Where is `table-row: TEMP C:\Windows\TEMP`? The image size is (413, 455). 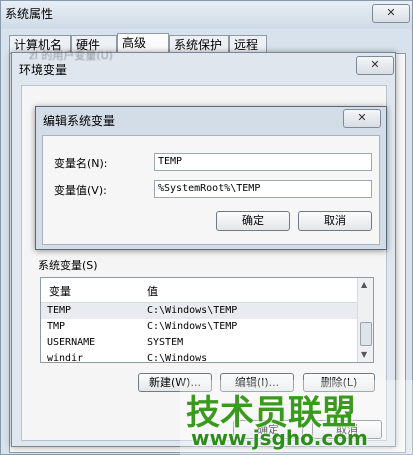 table-row: TEMP C:\Windows\TEMP is located at coordinates (200, 311).